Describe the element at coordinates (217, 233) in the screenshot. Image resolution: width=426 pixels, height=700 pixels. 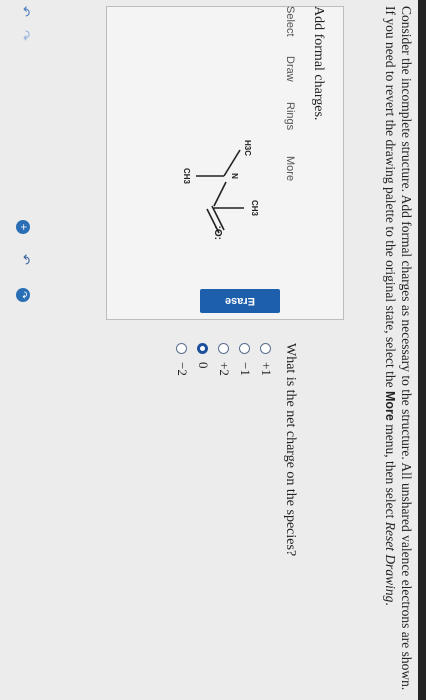
I see `atom-o: :O:` at that location.